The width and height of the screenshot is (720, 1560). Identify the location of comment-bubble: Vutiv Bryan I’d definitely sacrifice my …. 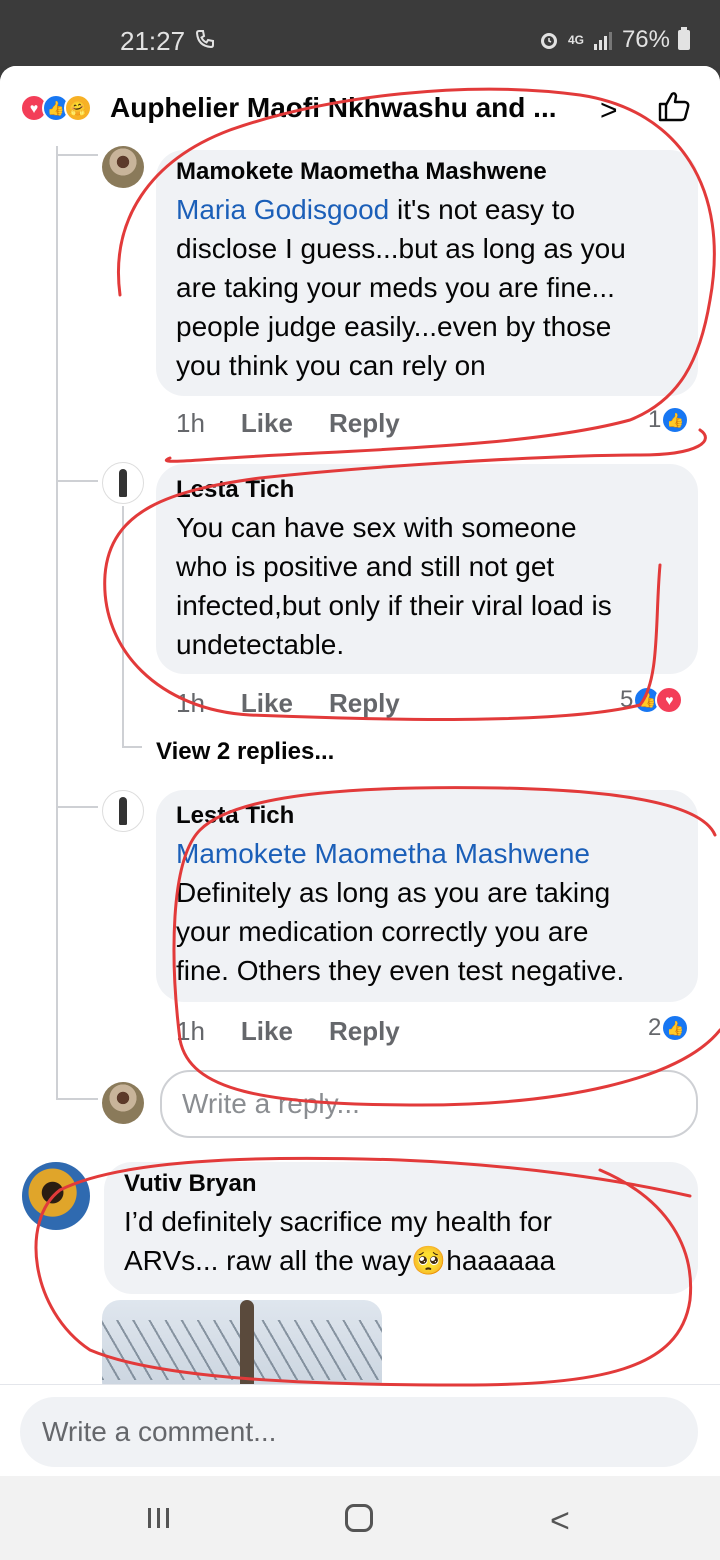
(401, 1228).